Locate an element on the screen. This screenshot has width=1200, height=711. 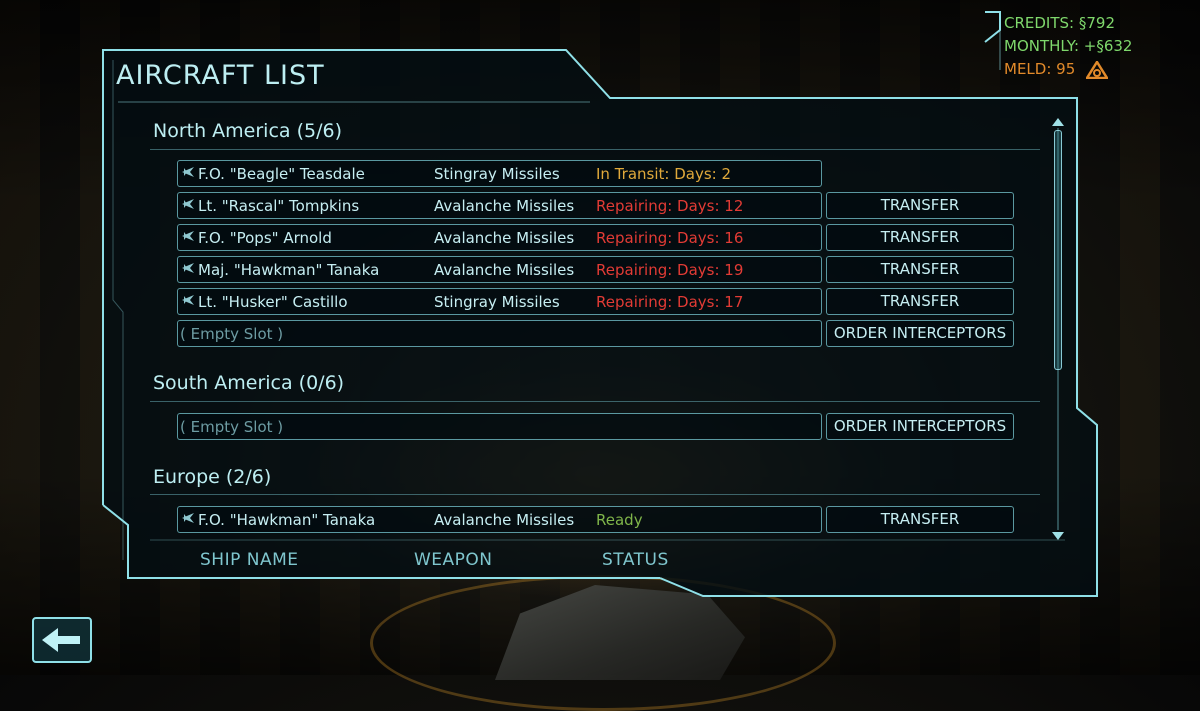
back-button is located at coordinates (62, 640).